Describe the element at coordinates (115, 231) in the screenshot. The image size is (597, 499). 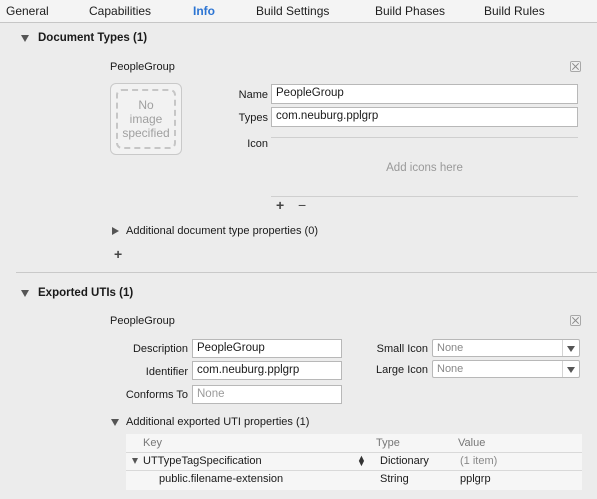
I see `additional-document-properties-disclosure-icon` at that location.